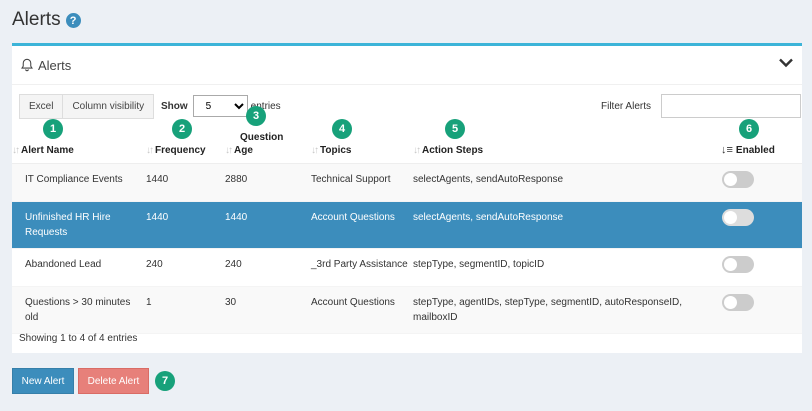 The height and width of the screenshot is (411, 812). I want to click on column-header-alert-name: ↓↑ Alert Name, so click(79, 141).